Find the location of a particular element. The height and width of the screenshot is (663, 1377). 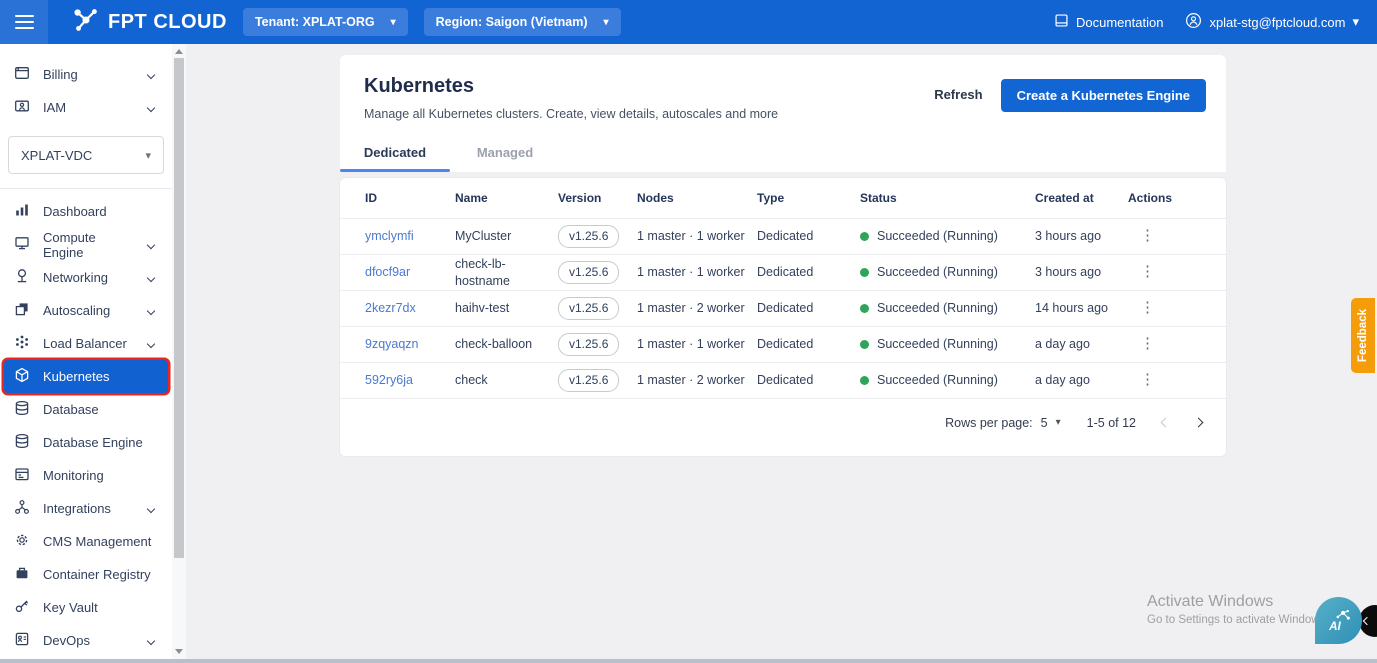

cluster-name: check is located at coordinates (471, 380).